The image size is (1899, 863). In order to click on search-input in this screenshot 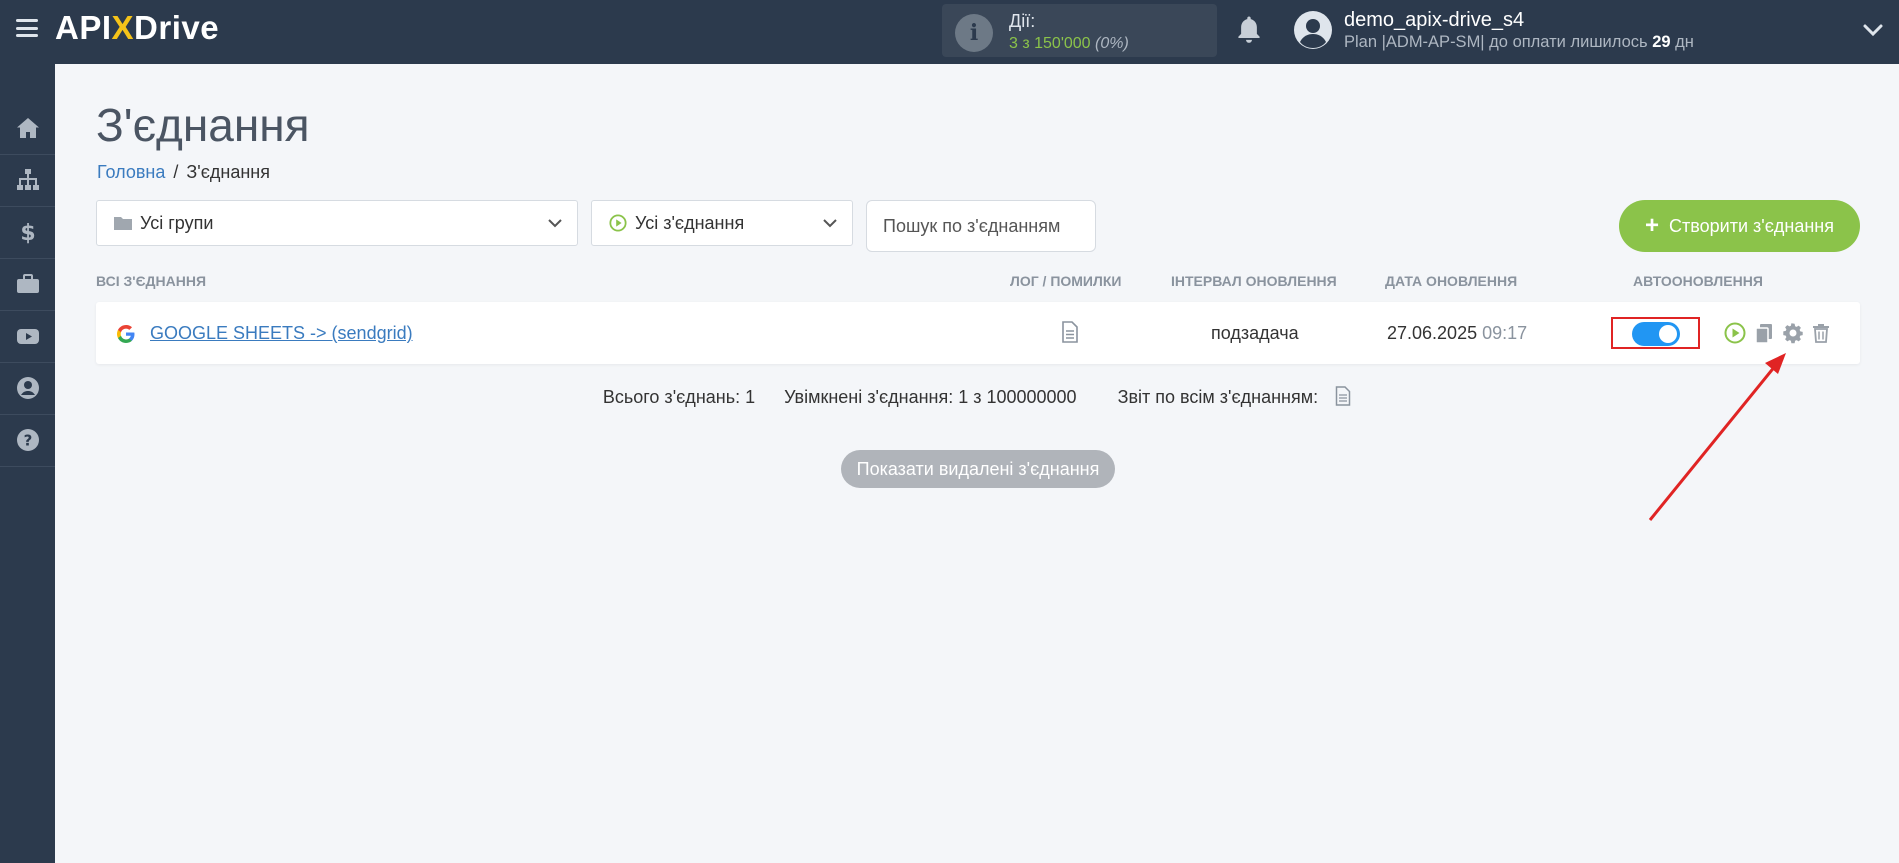, I will do `click(981, 226)`.